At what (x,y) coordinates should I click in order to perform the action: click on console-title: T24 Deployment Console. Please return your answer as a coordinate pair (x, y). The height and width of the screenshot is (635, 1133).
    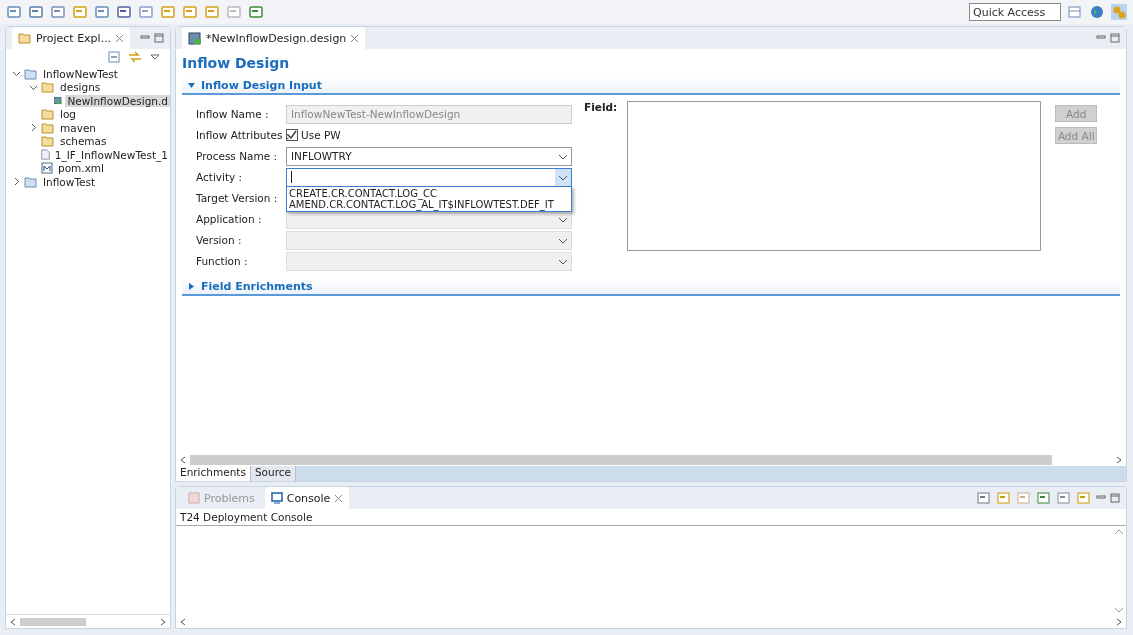
    Looking at the image, I should click on (651, 517).